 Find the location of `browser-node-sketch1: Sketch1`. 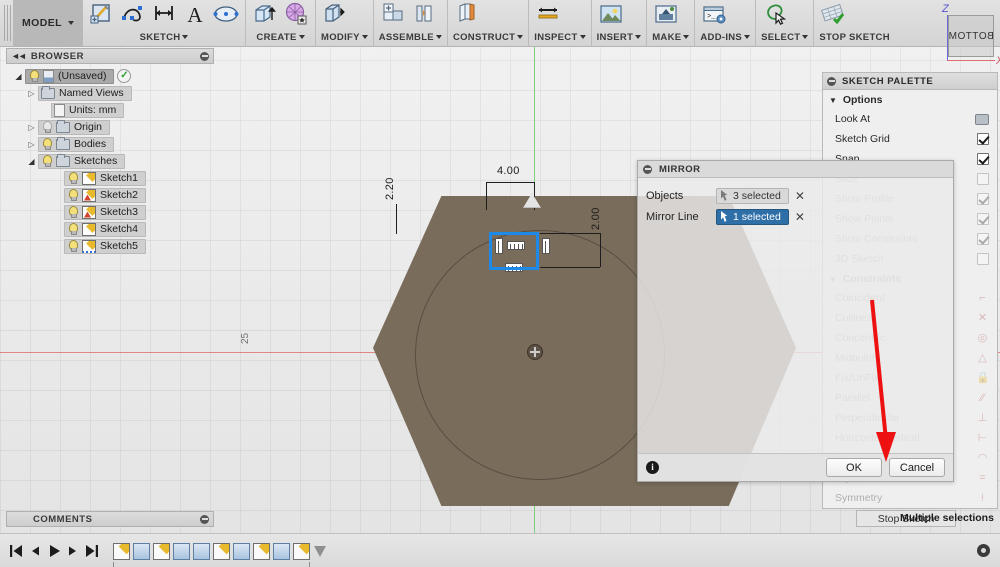

browser-node-sketch1: Sketch1 is located at coordinates (110, 178).